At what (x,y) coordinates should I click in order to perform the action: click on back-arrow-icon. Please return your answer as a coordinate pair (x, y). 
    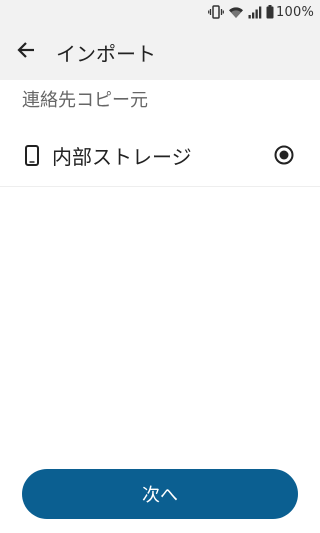
    Looking at the image, I should click on (26, 52).